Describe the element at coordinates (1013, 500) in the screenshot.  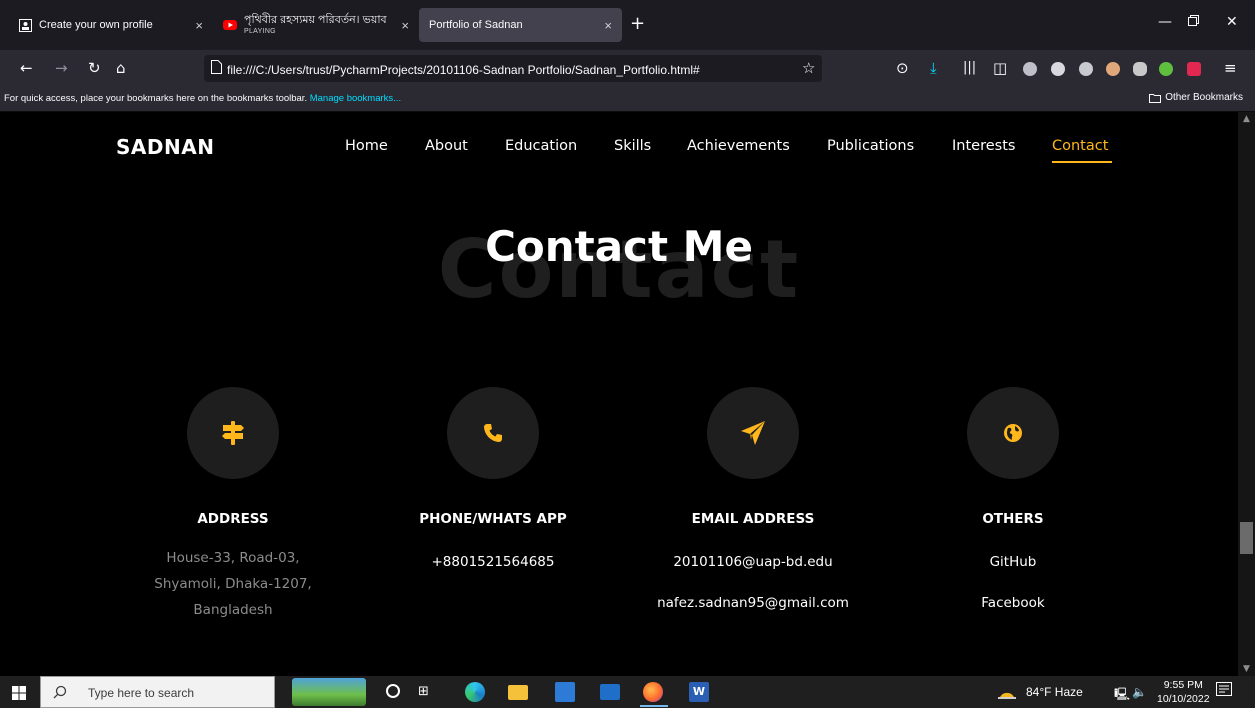
I see `contact-card-others: OTHERS GitHub Facebook` at that location.